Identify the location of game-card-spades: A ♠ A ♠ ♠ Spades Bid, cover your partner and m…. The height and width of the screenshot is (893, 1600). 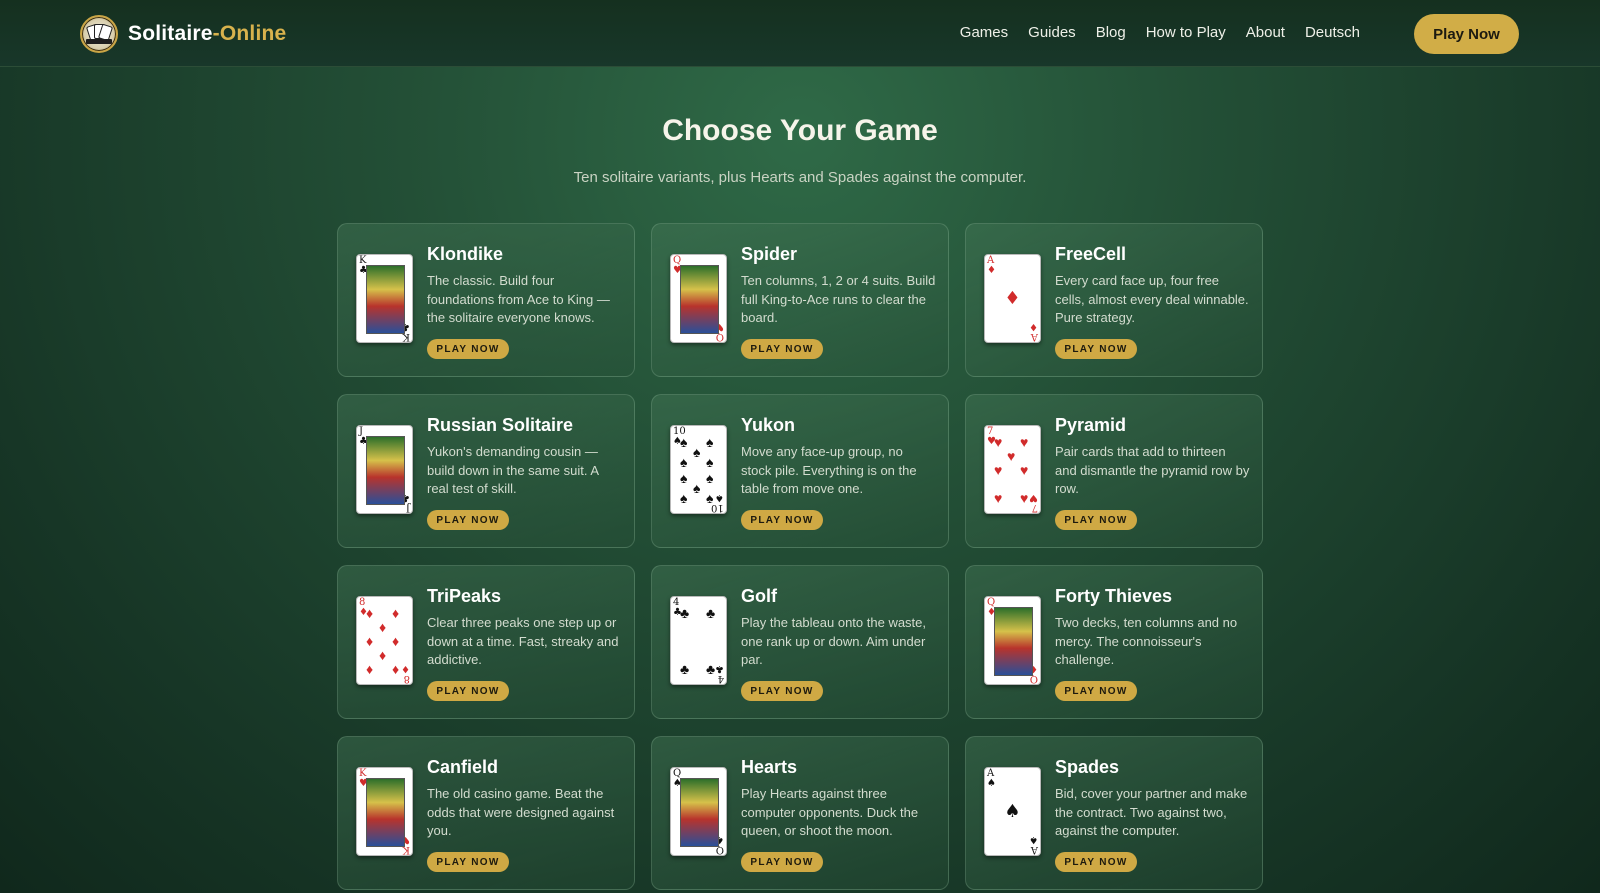
(1114, 813).